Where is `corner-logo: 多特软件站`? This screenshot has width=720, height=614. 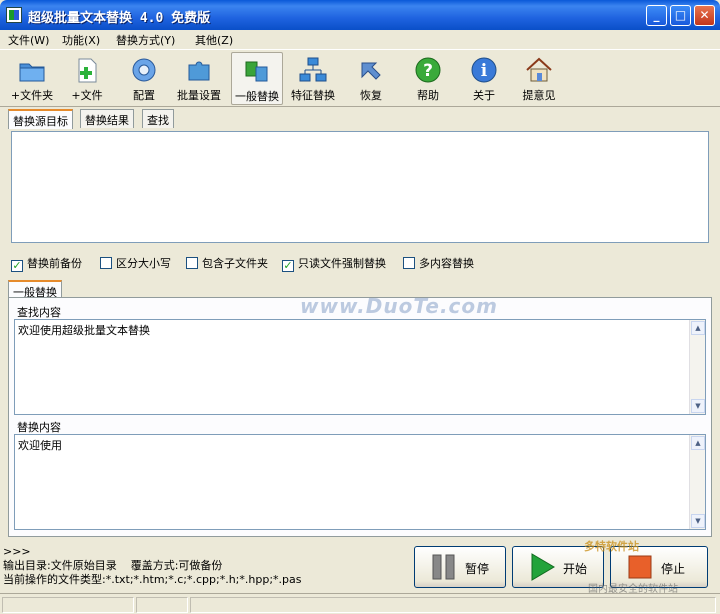 corner-logo: 多特软件站 is located at coordinates (611, 546).